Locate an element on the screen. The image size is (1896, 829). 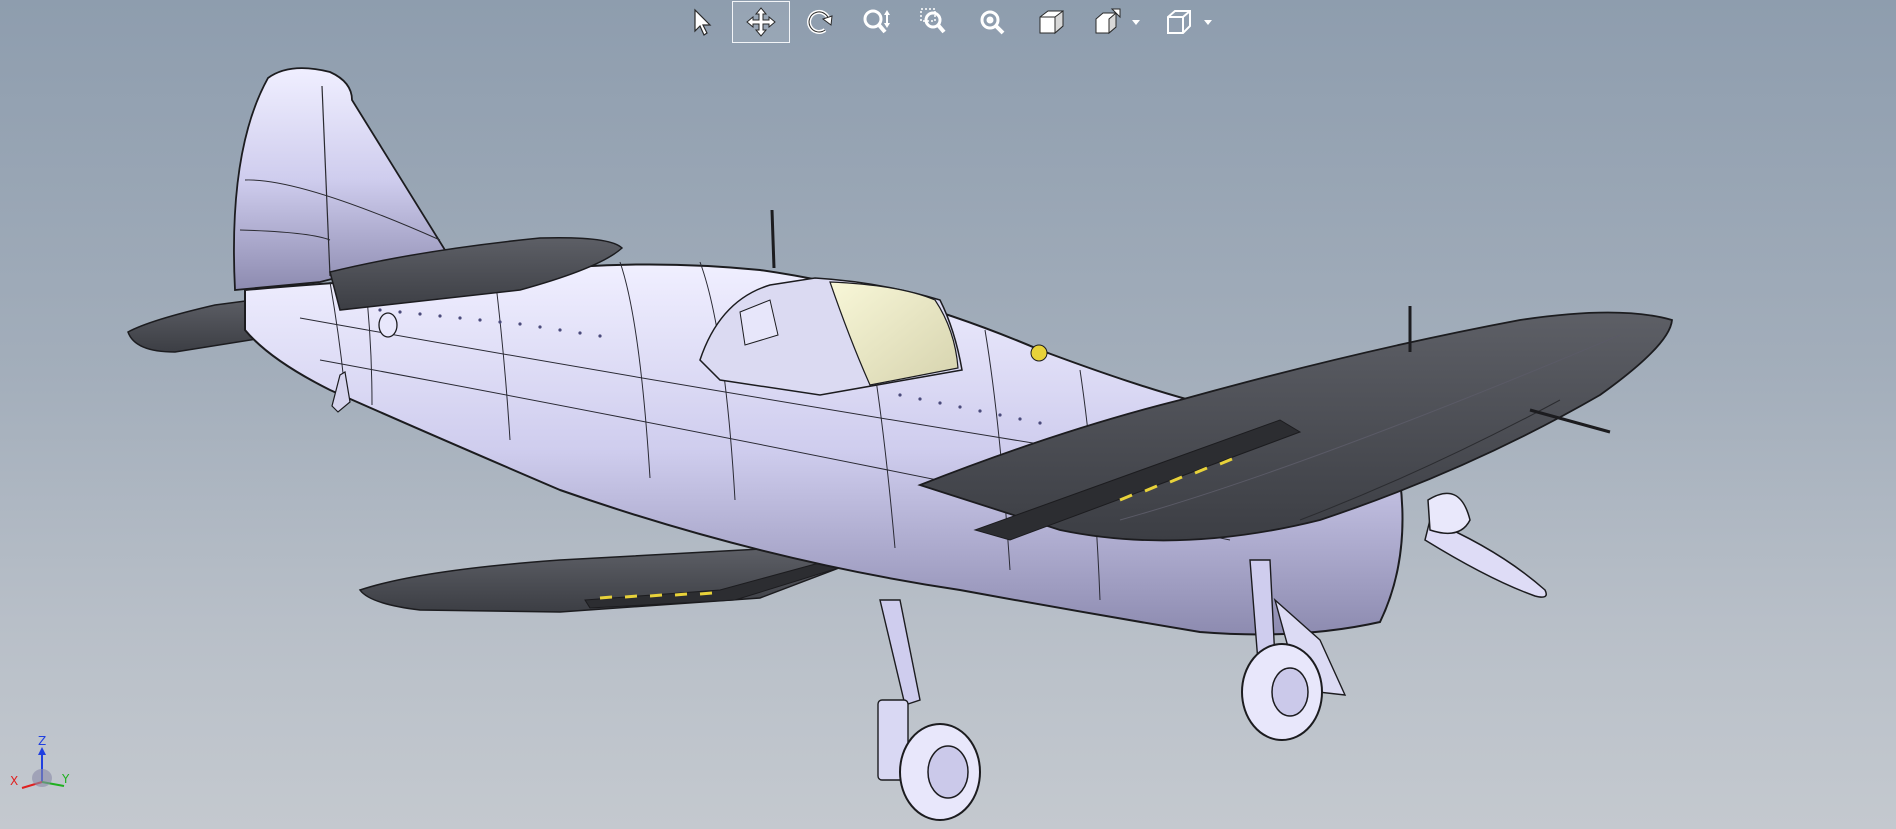
x-axis-label: X is located at coordinates (14, 781).